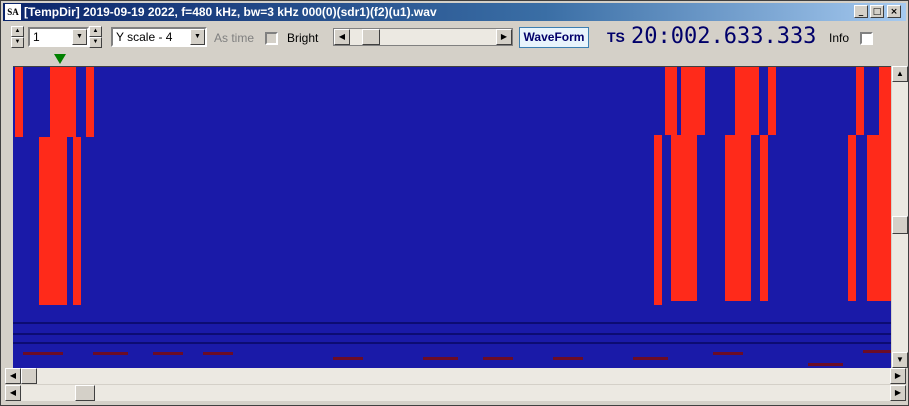  Describe the element at coordinates (616, 37) in the screenshot. I see `ts-label: TS` at that location.